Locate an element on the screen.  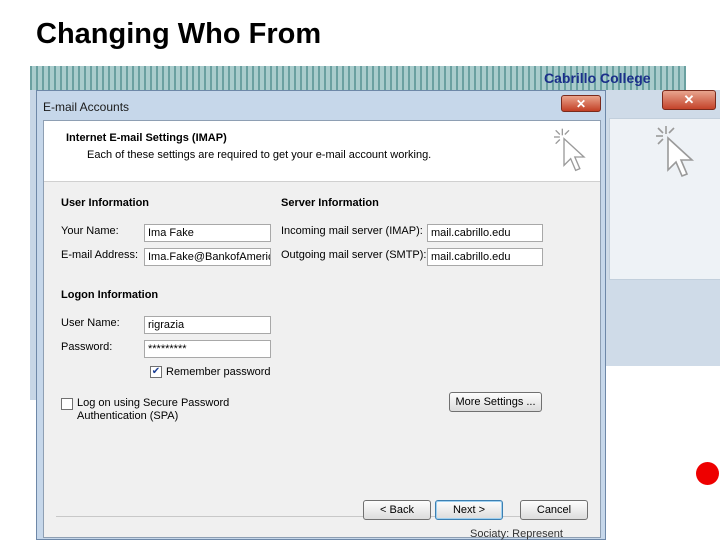
remember-password-label: Remember password is located at coordinates (218, 372).